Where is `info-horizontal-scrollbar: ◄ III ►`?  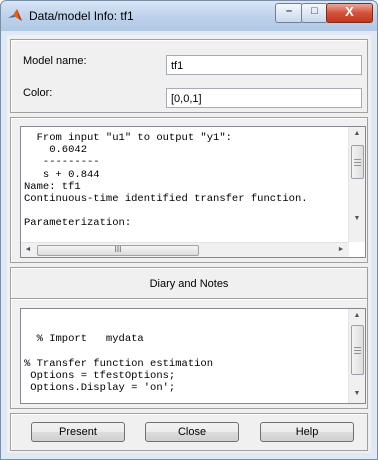
info-horizontal-scrollbar: ◄ III ► is located at coordinates (185, 249).